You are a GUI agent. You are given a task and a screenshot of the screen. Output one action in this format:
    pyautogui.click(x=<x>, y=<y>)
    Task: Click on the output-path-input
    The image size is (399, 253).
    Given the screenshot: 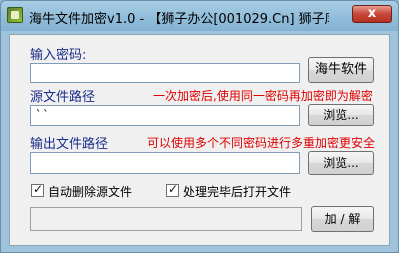 What is the action you would take?
    pyautogui.click(x=165, y=163)
    